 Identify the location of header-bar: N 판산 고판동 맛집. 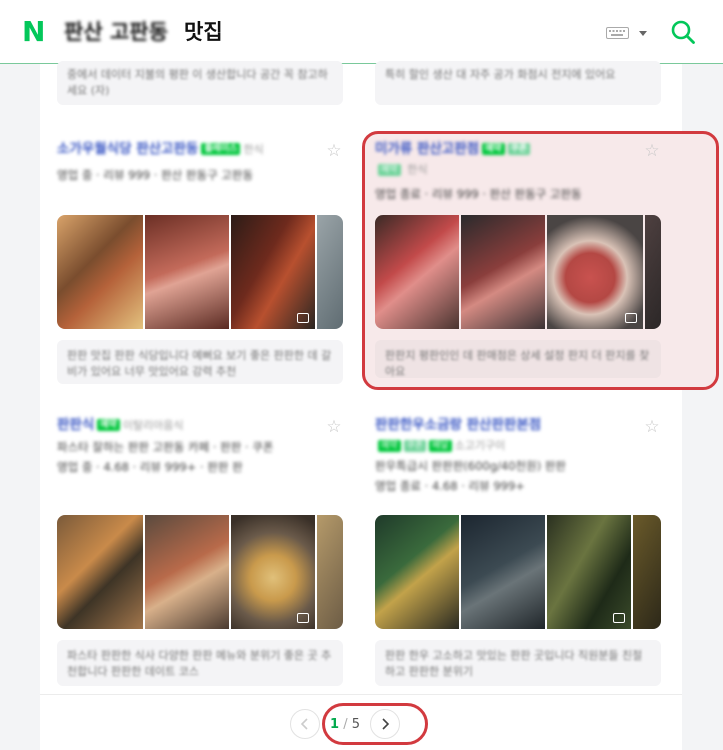
(361, 32).